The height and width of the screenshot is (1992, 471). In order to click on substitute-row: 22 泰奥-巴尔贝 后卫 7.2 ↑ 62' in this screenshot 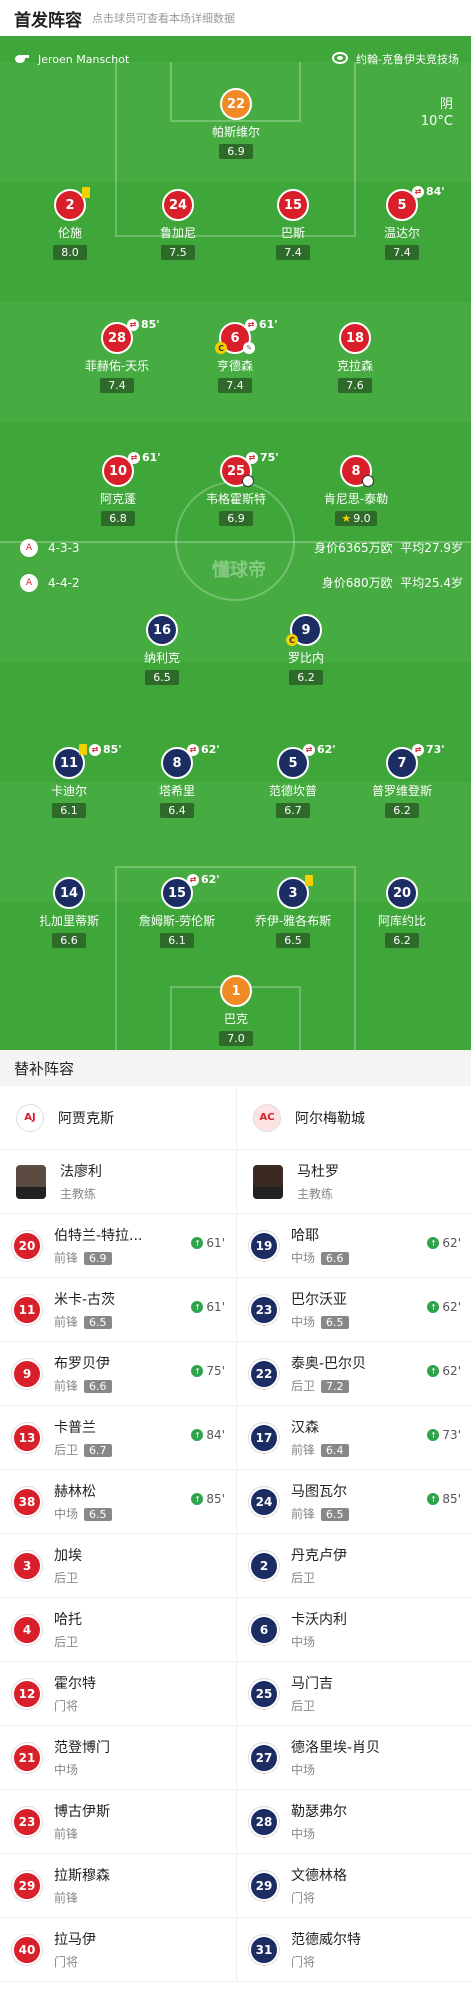, I will do `click(354, 1374)`.